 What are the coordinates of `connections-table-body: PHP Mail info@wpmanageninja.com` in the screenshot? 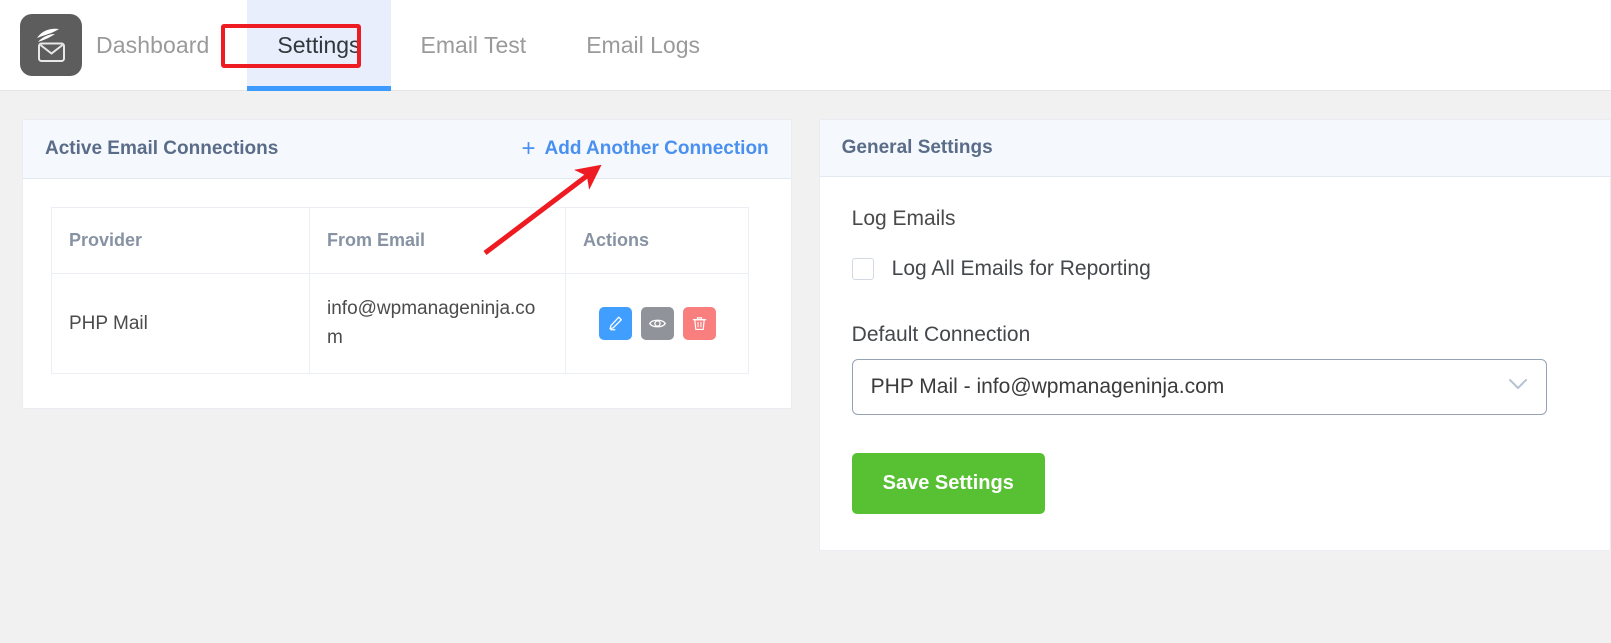 It's located at (400, 323).